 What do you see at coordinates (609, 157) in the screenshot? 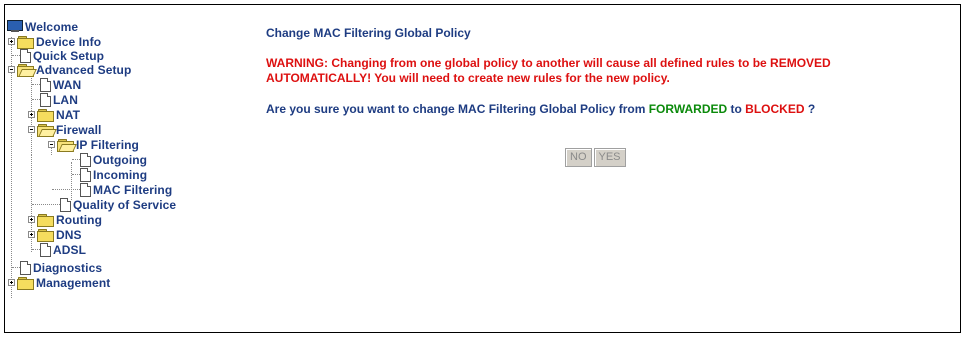
I see `yes-button: YES` at bounding box center [609, 157].